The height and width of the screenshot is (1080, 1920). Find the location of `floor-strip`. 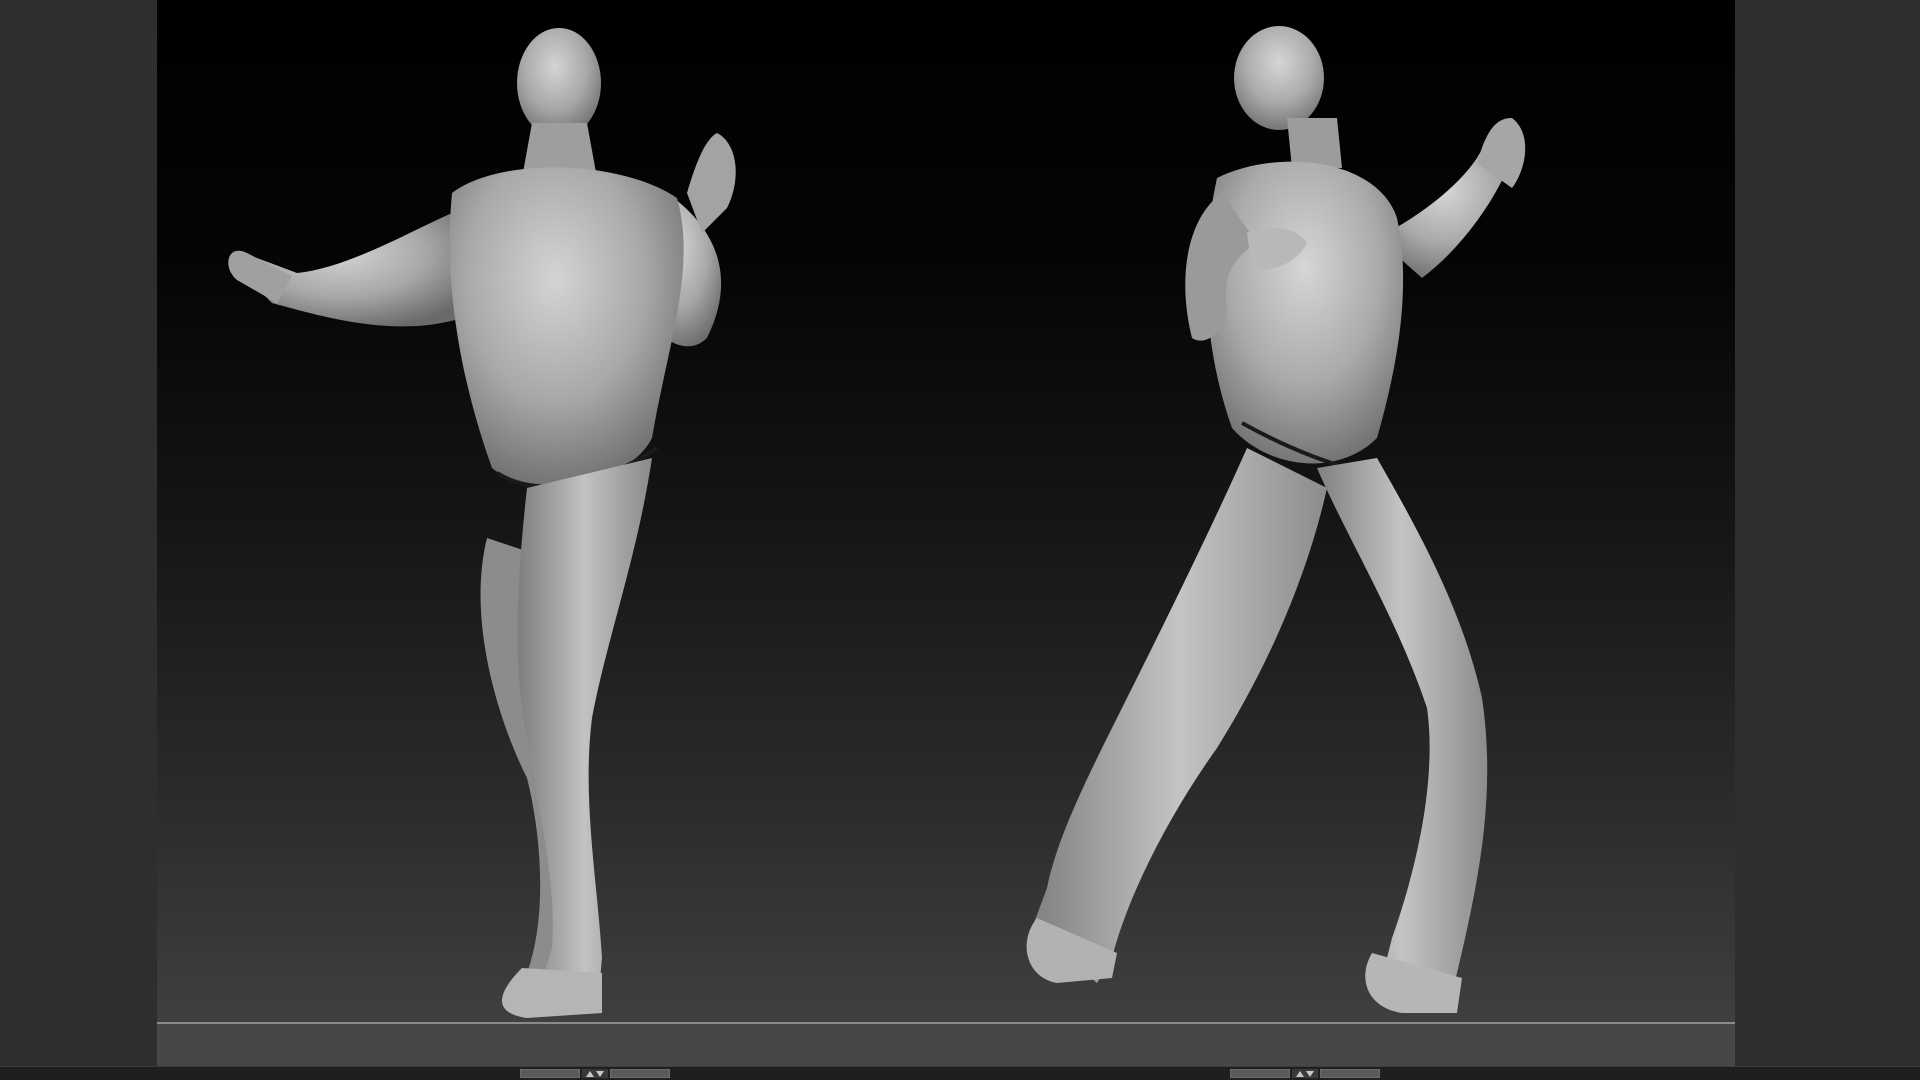

floor-strip is located at coordinates (946, 1045).